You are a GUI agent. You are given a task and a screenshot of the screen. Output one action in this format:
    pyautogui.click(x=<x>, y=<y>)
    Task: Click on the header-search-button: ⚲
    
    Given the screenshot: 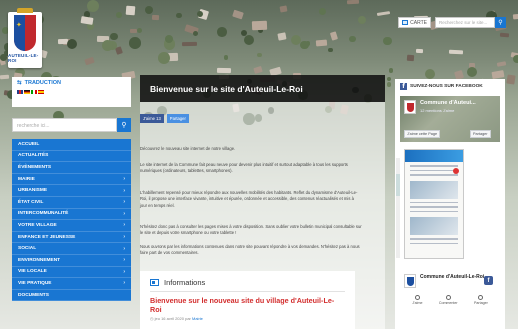 What is the action you would take?
    pyautogui.click(x=500, y=22)
    